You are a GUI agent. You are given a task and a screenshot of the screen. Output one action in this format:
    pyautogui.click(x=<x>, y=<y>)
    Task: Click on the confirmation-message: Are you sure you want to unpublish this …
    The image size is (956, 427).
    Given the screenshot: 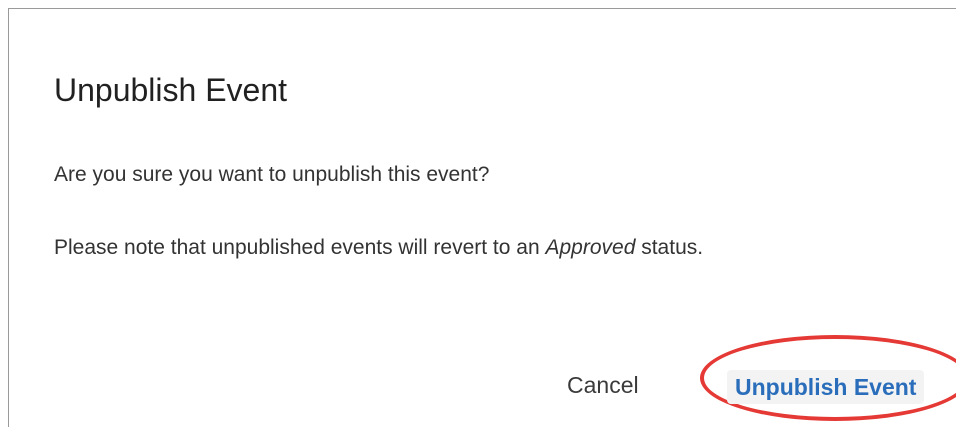 What is the action you would take?
    pyautogui.click(x=272, y=174)
    